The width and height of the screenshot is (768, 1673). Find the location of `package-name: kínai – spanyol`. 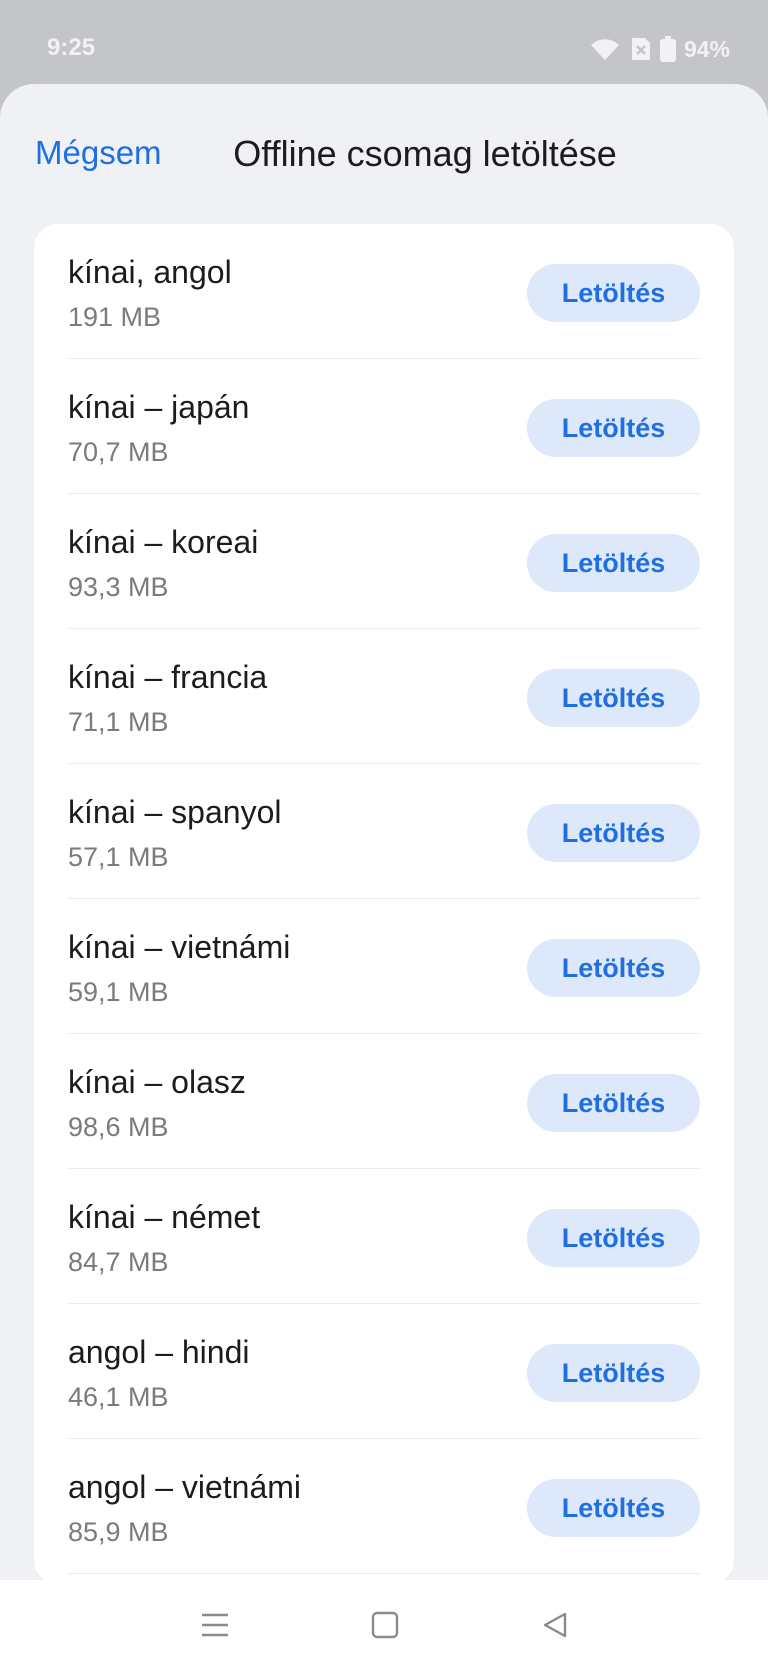

package-name: kínai – spanyol is located at coordinates (175, 812).